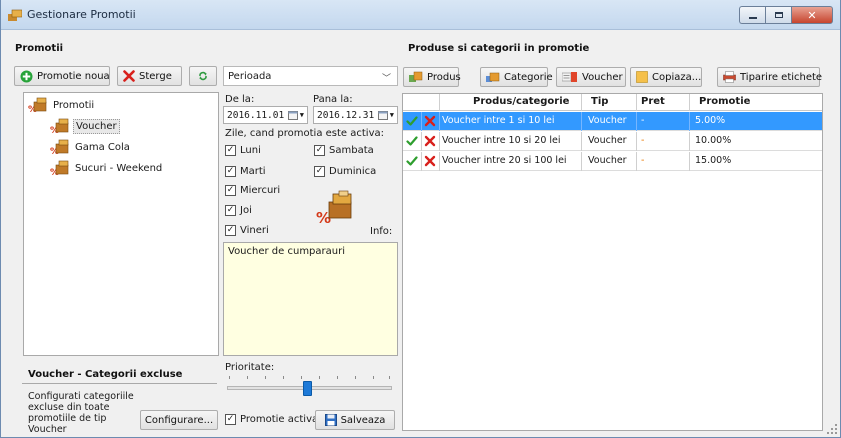 Image resolution: width=841 pixels, height=438 pixels. Describe the element at coordinates (238, 210) in the screenshot. I see `day-joi-checkbox: ✓ Joi` at that location.